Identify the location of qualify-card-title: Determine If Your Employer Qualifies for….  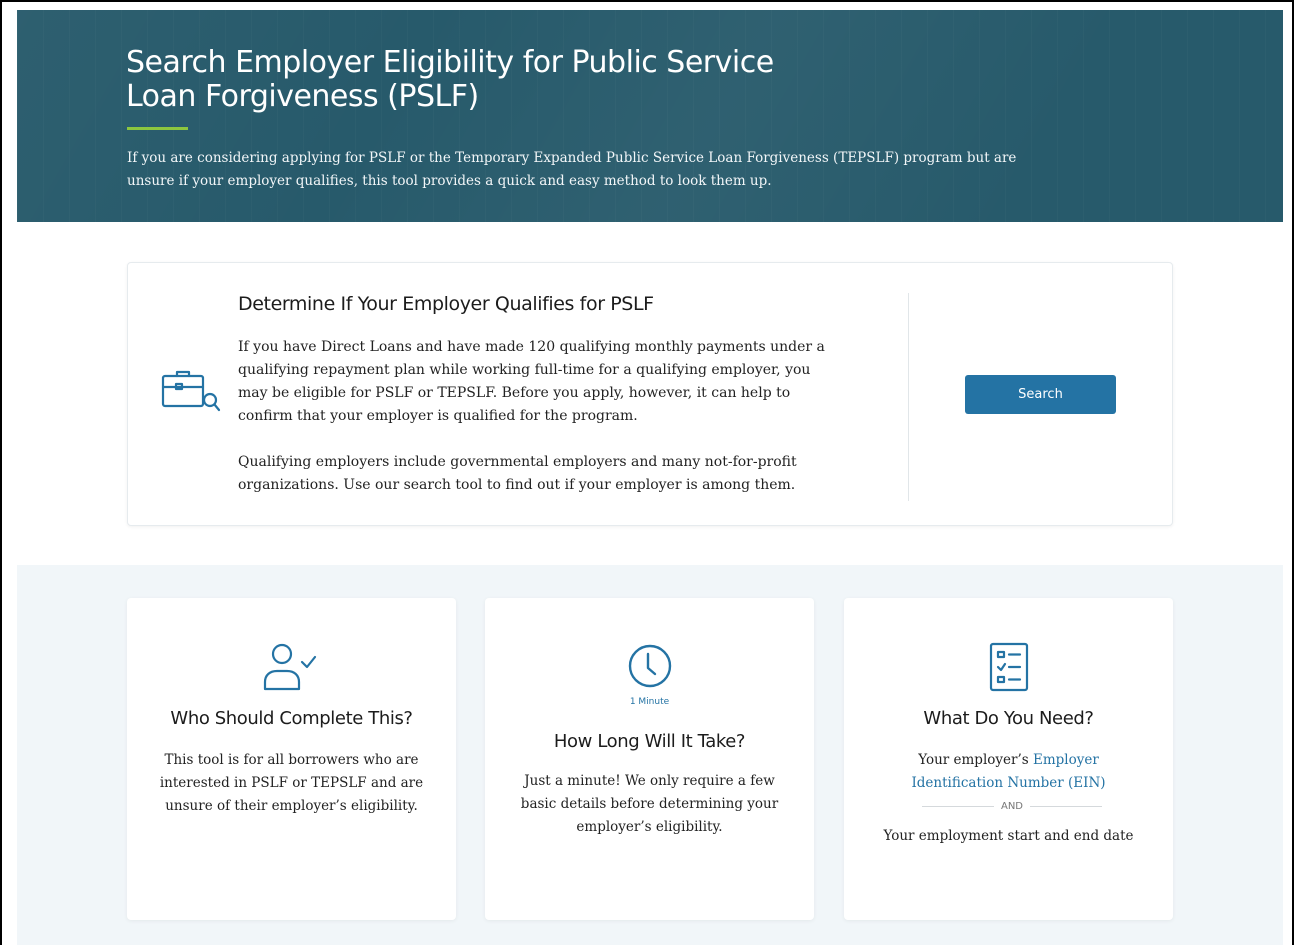
(446, 304).